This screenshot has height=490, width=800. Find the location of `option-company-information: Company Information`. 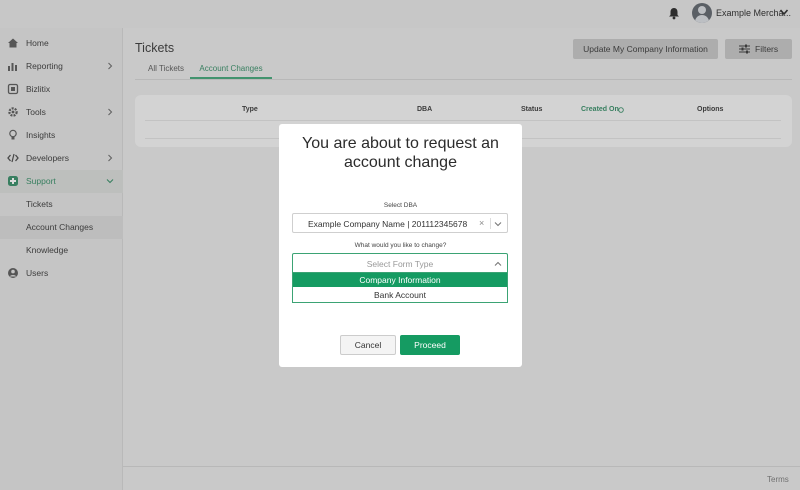

option-company-information: Company Information is located at coordinates (400, 280).